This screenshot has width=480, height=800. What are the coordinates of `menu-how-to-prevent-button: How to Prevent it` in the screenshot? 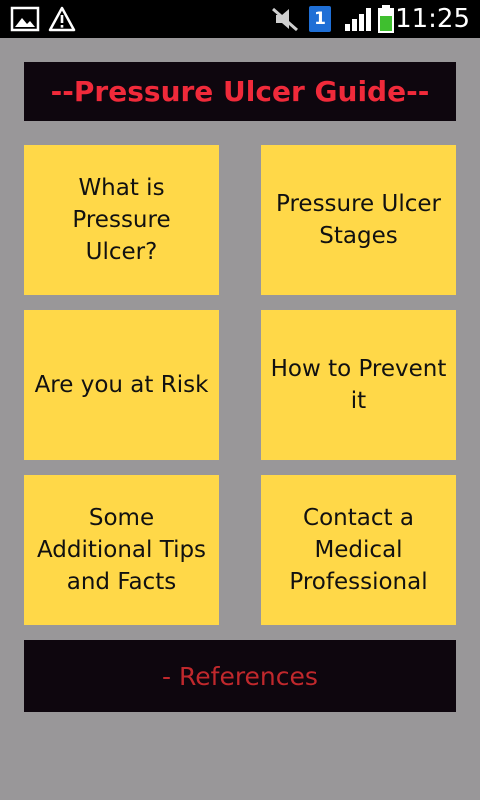 It's located at (358, 385).